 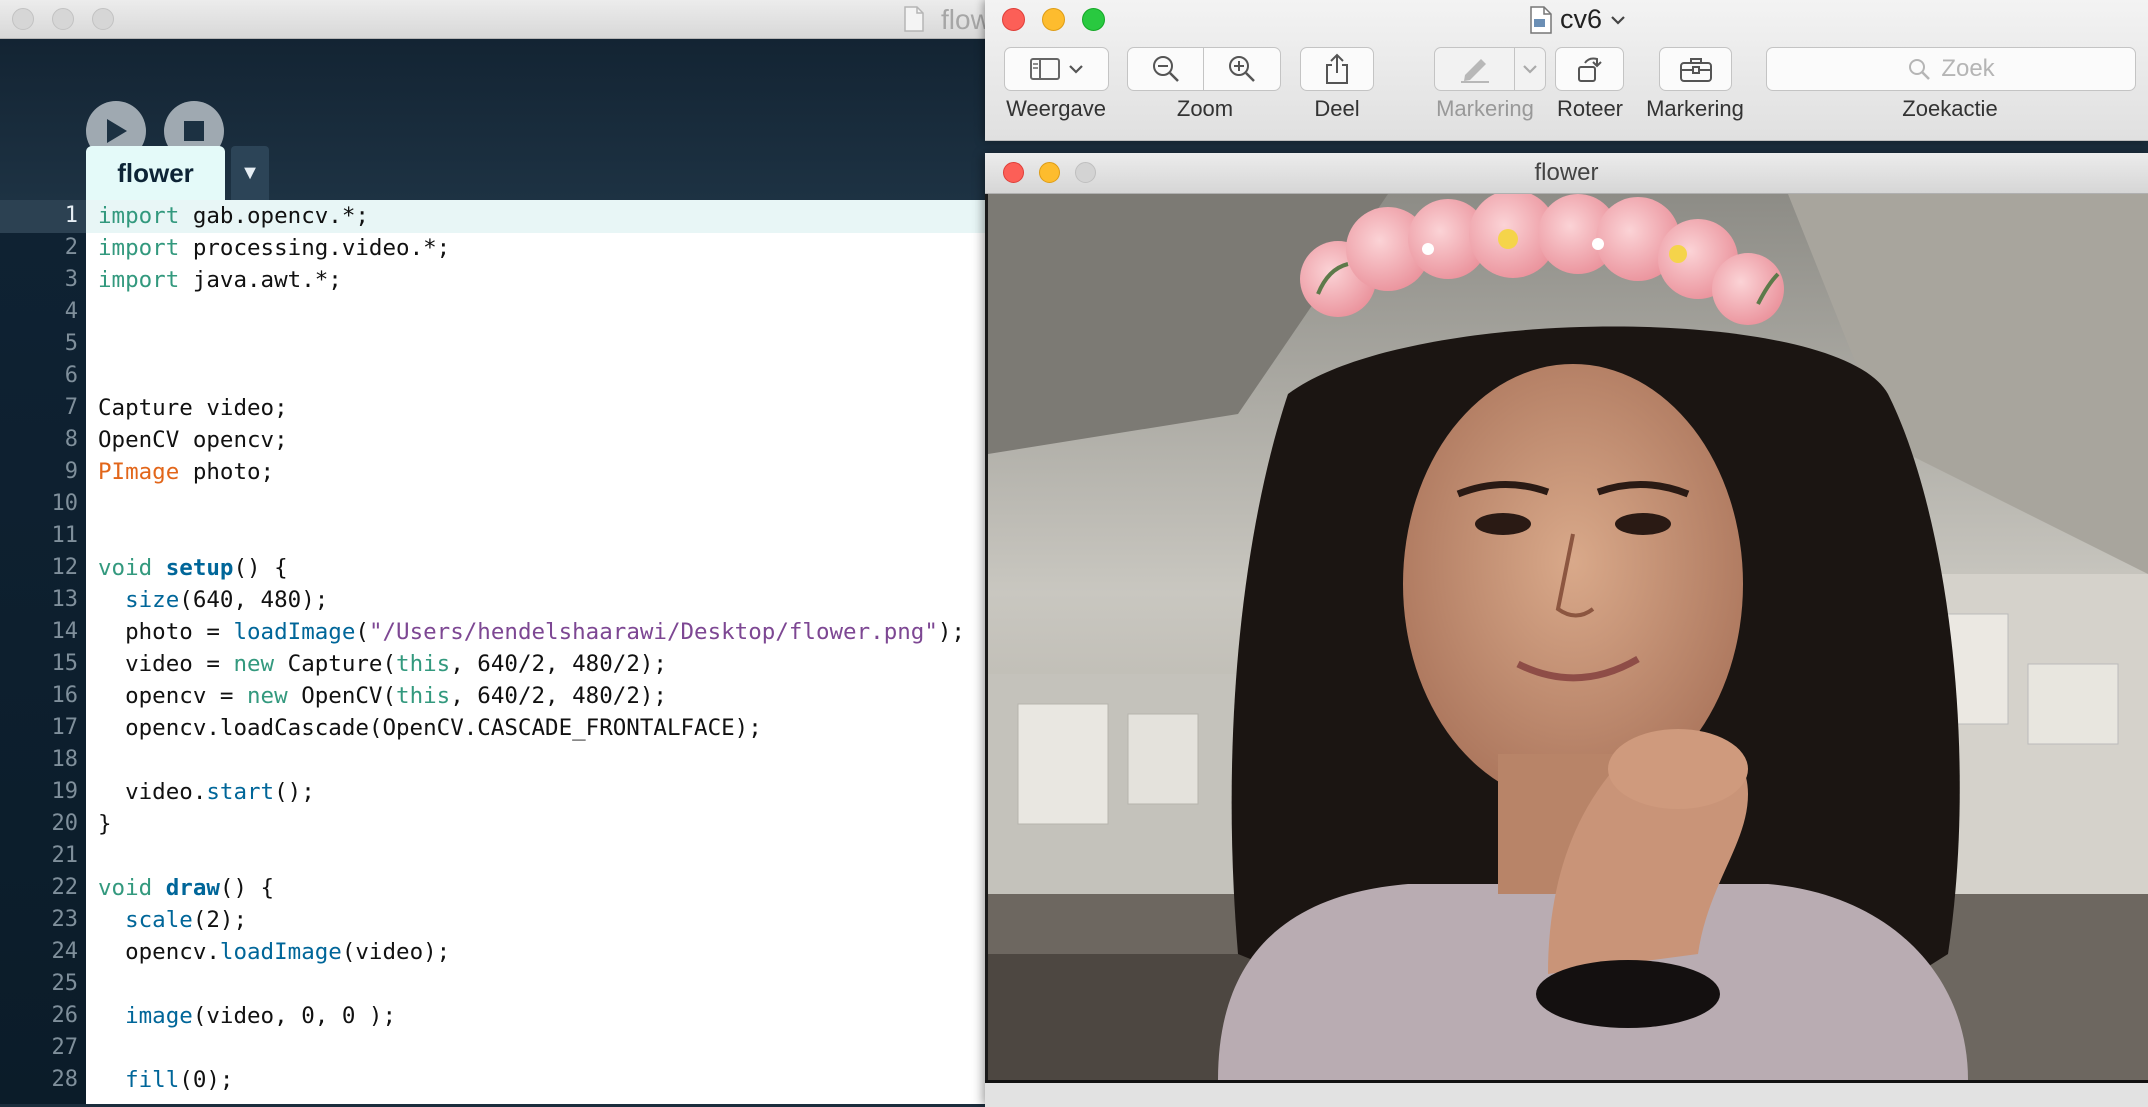 What do you see at coordinates (71, 375) in the screenshot?
I see `line-number: 6` at bounding box center [71, 375].